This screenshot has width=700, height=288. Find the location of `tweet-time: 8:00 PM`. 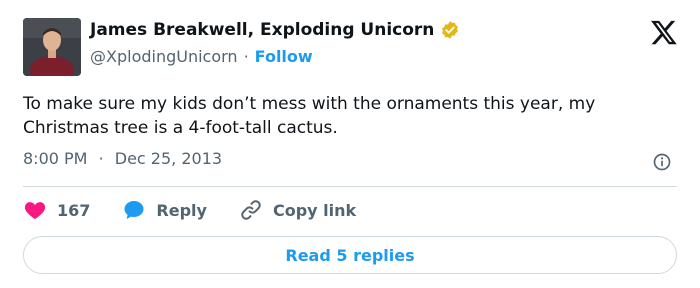

tweet-time: 8:00 PM is located at coordinates (55, 158).